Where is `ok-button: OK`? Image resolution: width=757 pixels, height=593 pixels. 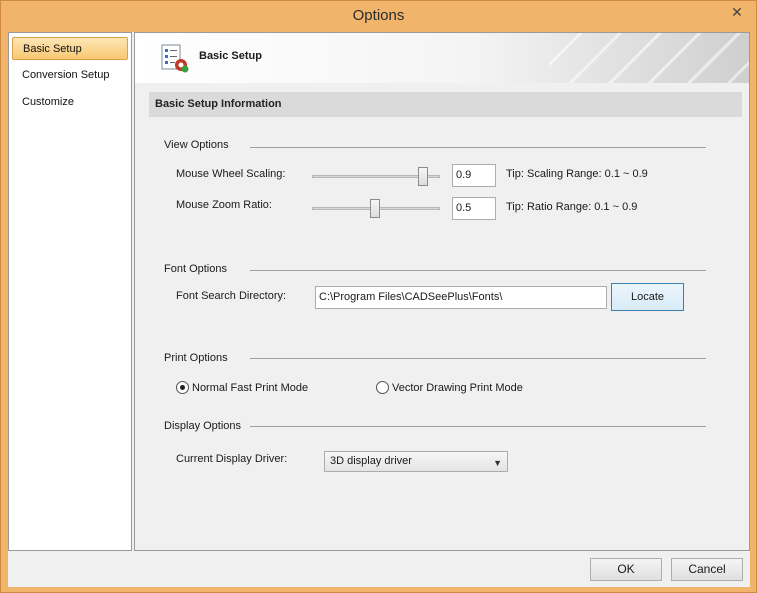
ok-button: OK is located at coordinates (626, 569).